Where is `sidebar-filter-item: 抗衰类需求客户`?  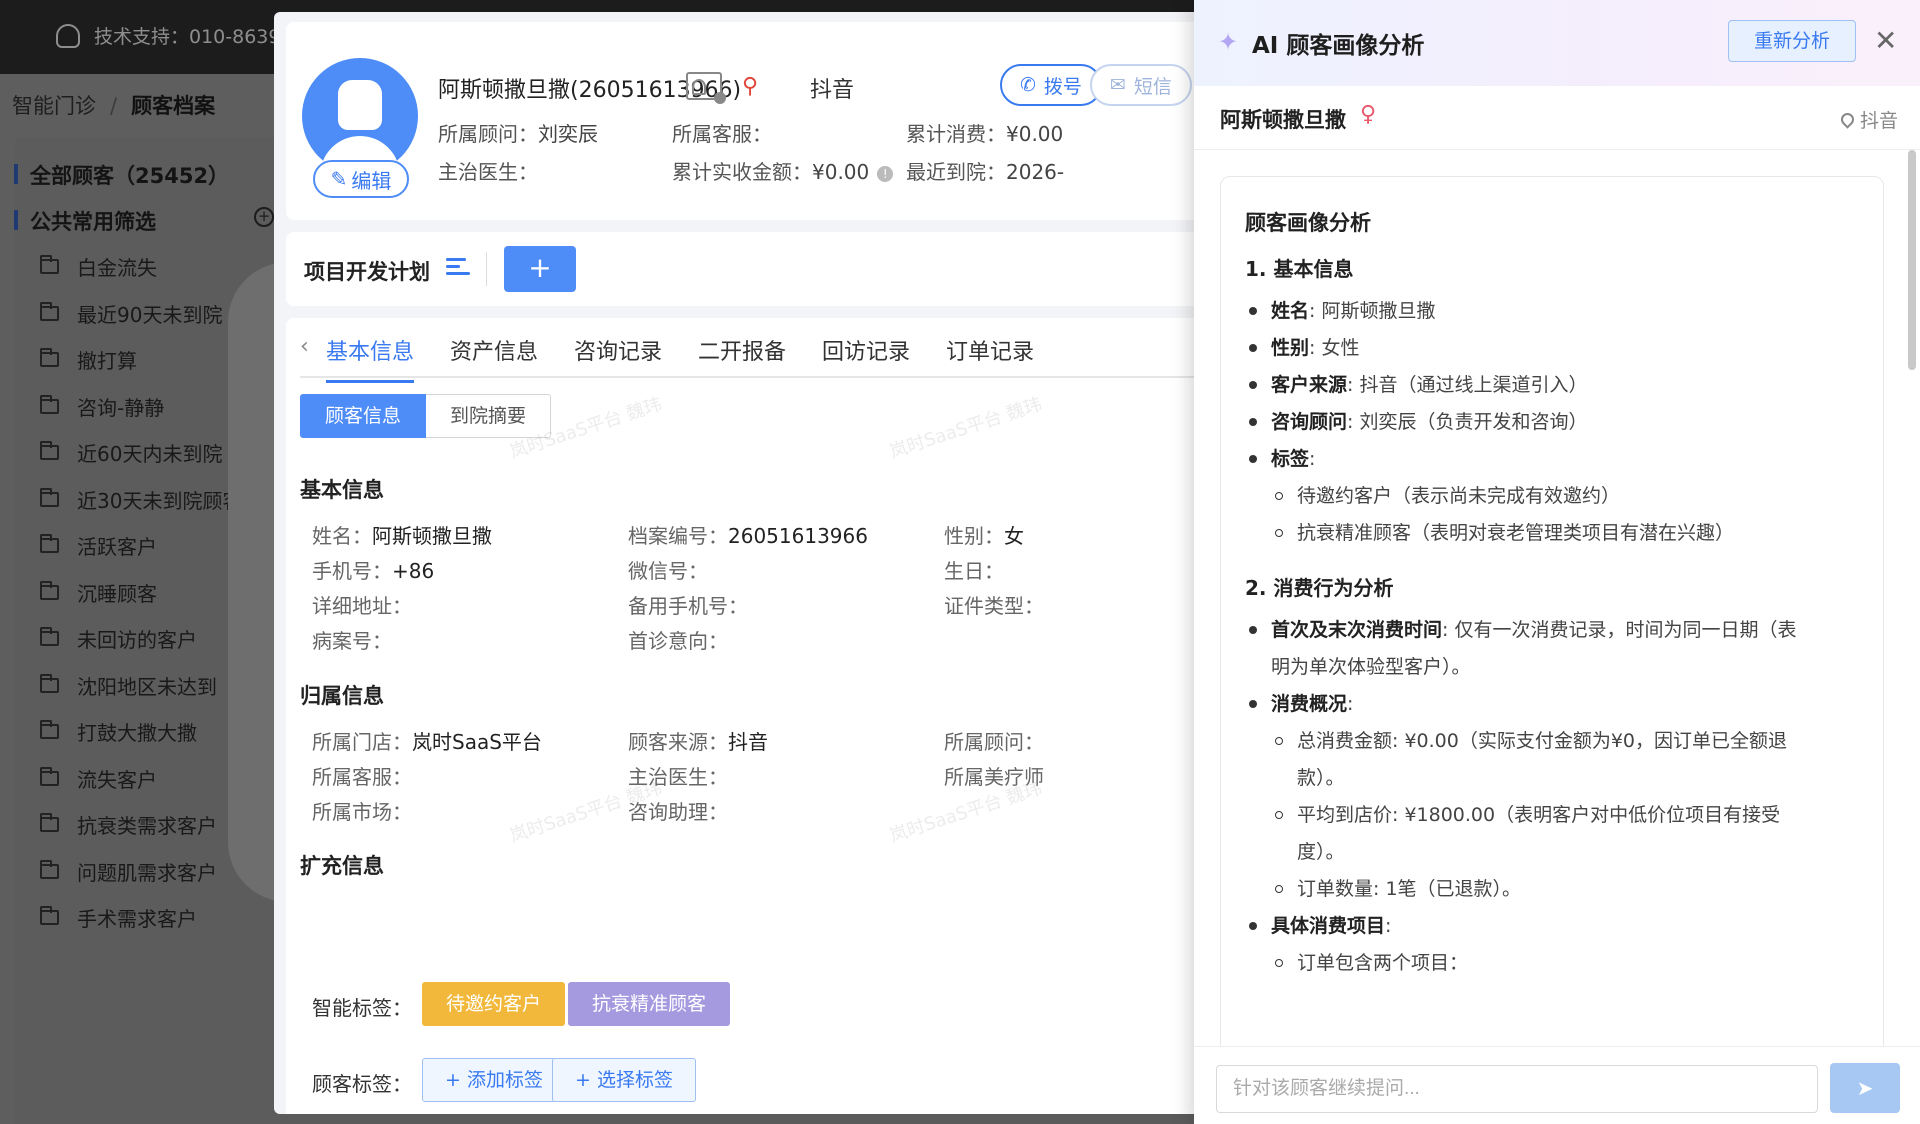
sidebar-filter-item: 抗衰类需求客户 is located at coordinates (128, 824).